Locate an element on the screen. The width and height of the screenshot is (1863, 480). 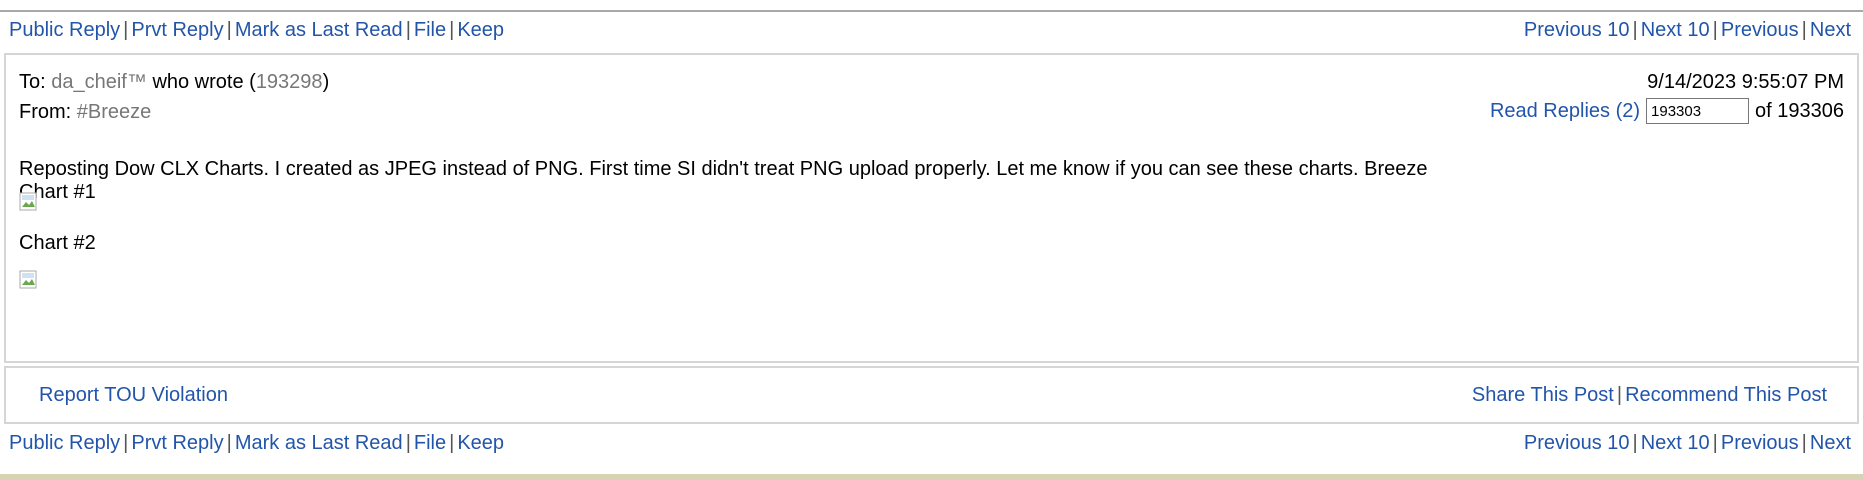
top-divider is located at coordinates (931, 11).